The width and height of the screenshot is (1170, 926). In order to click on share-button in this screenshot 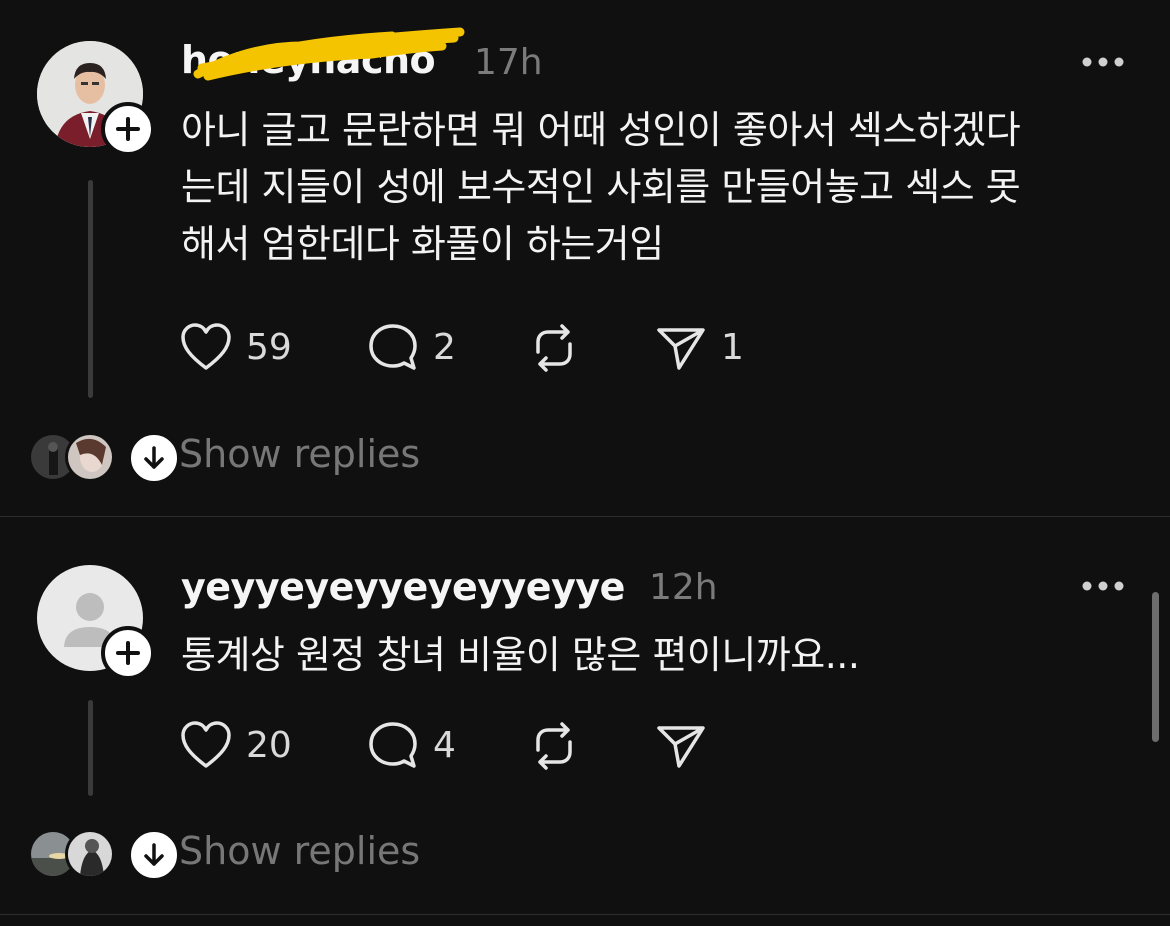, I will do `click(681, 745)`.